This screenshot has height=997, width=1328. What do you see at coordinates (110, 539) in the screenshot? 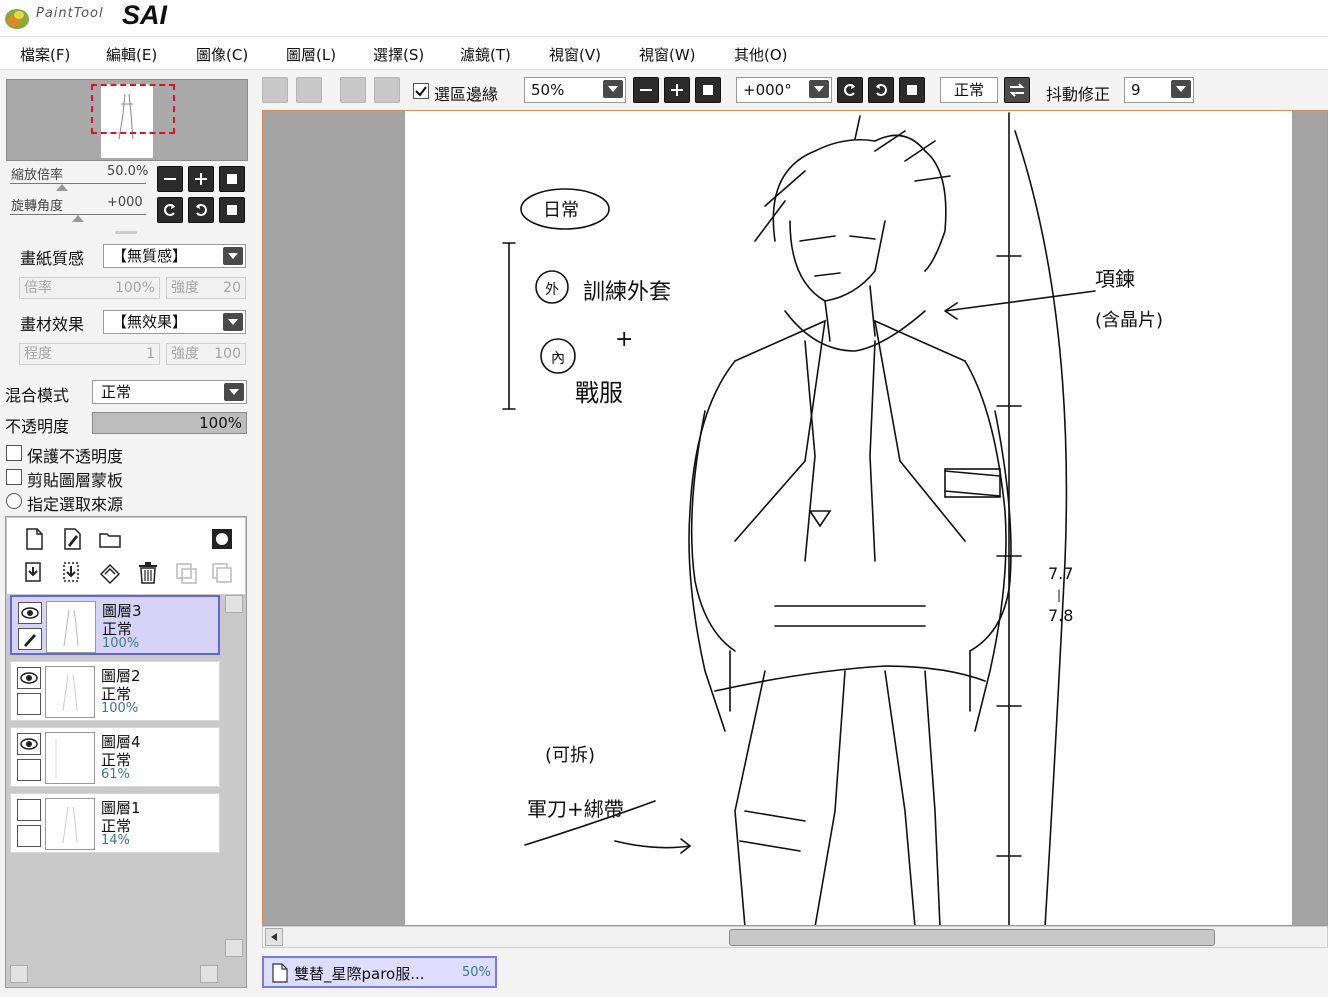
I see `new-folder-icon` at bounding box center [110, 539].